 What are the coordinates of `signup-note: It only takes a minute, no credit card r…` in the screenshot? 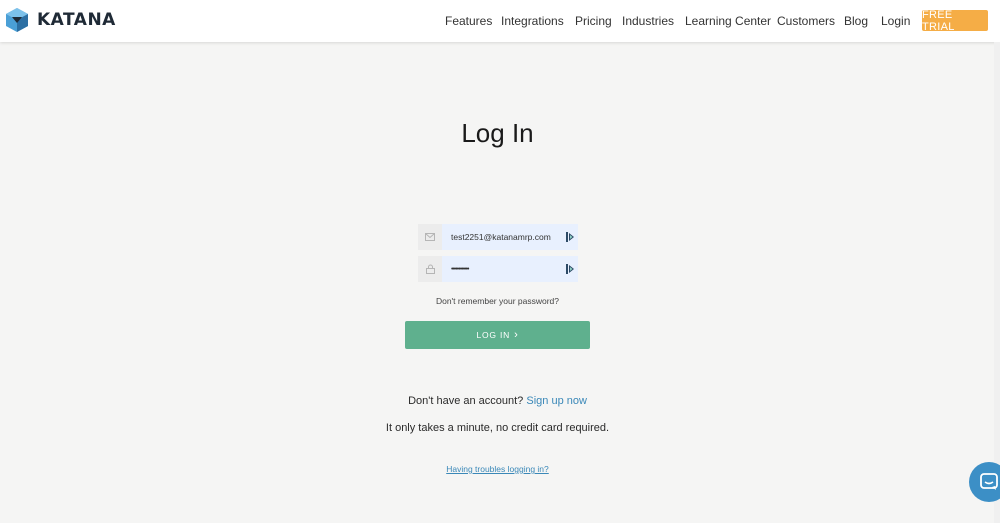 It's located at (497, 428).